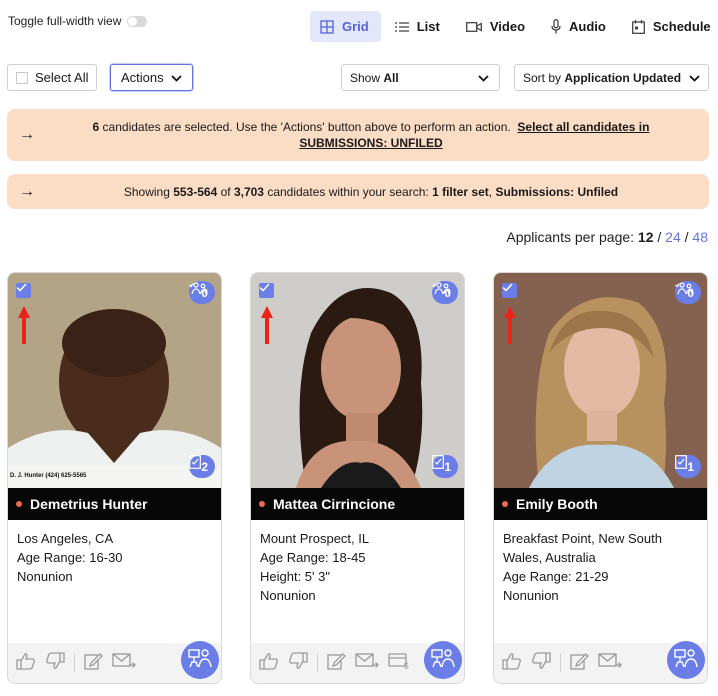 The width and height of the screenshot is (718, 696). I want to click on show-value: All, so click(391, 77).